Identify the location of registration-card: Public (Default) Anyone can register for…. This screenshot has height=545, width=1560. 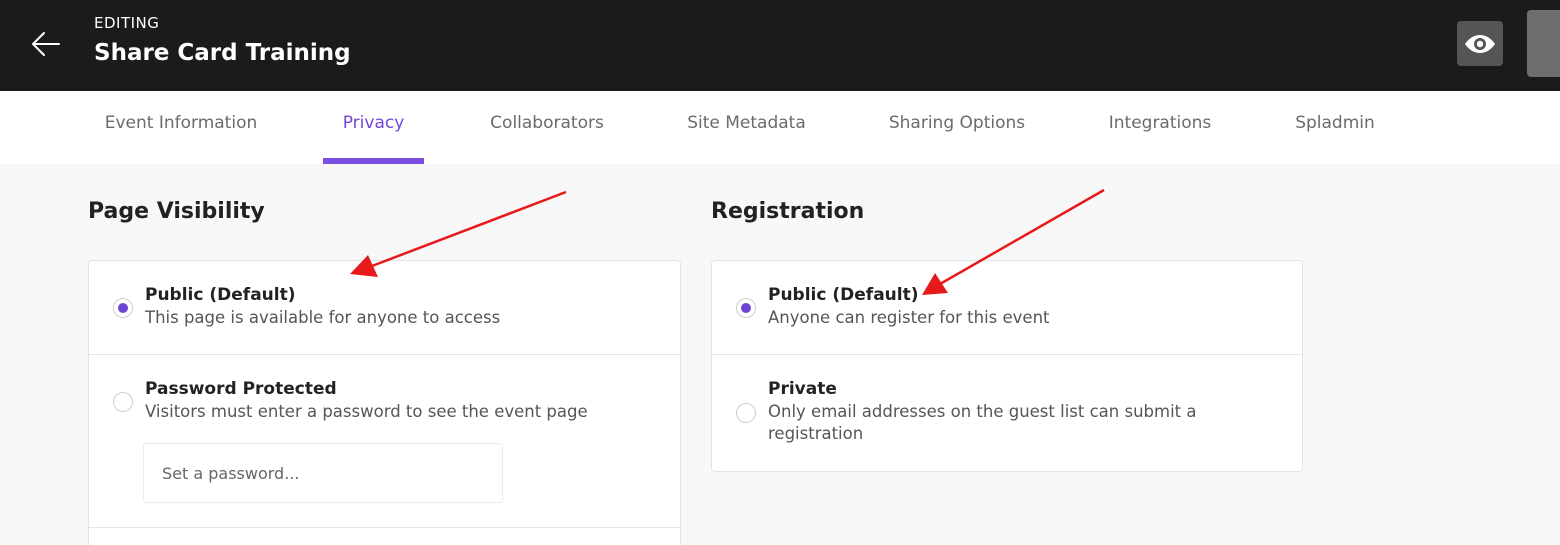
(1007, 366).